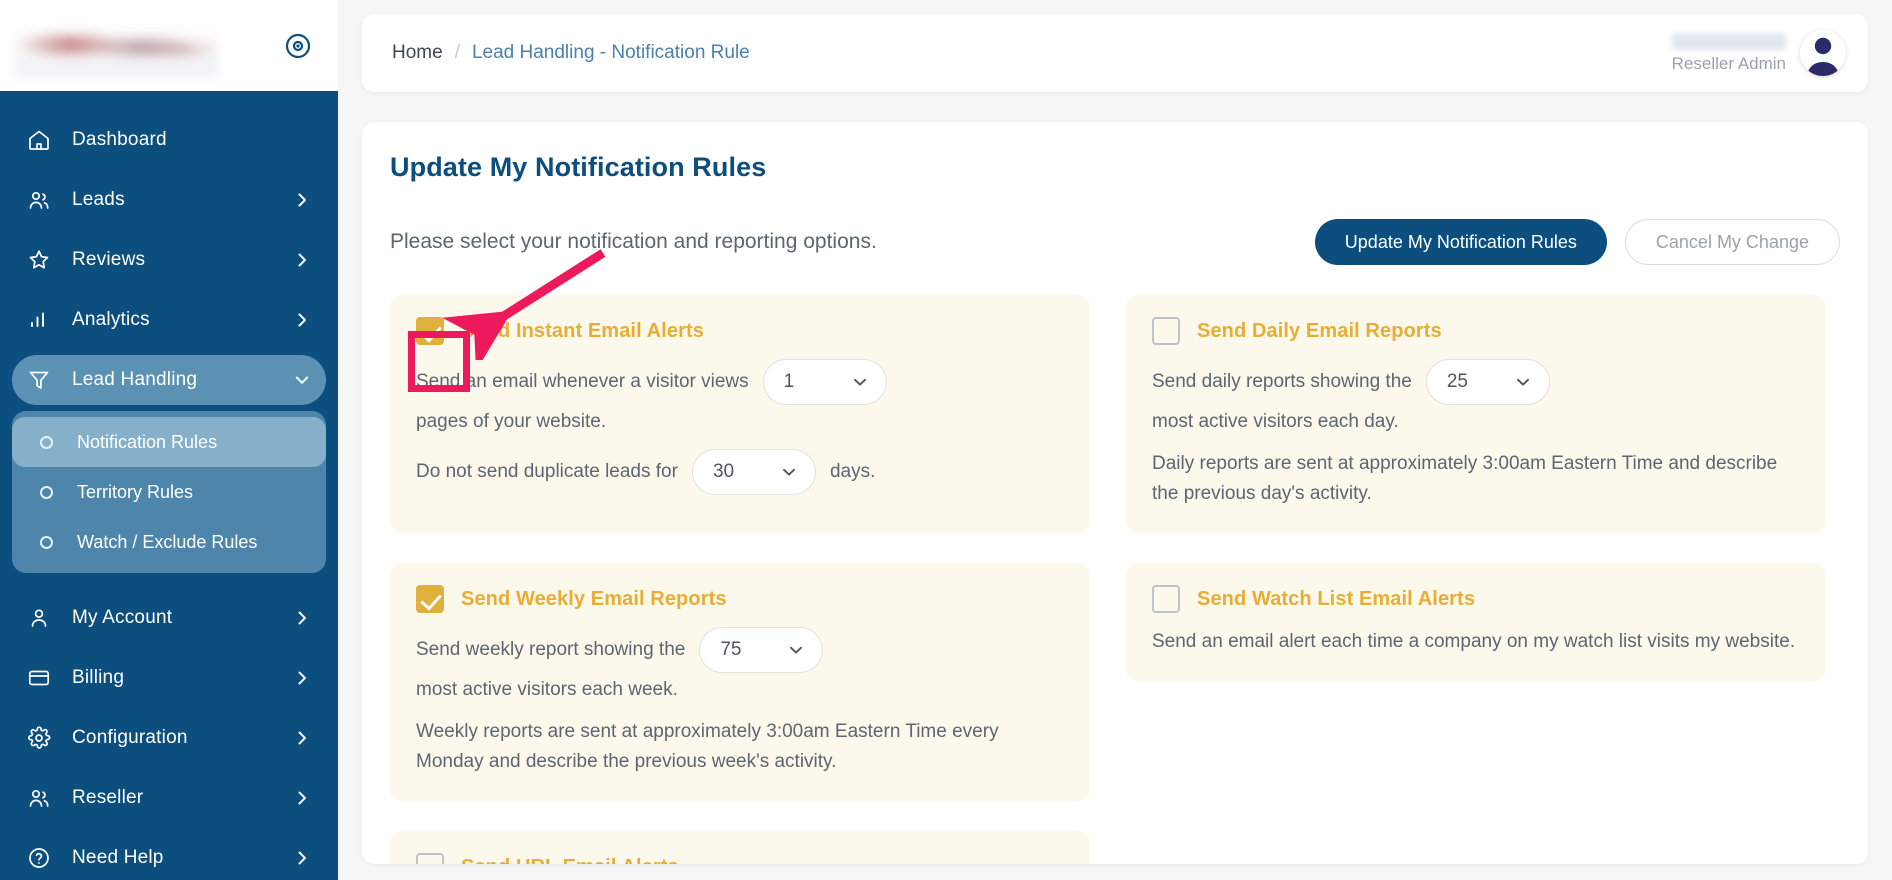 The image size is (1892, 880). Describe the element at coordinates (611, 53) in the screenshot. I see `breadcrumb-current: Lead Handling - Notification Rule` at that location.